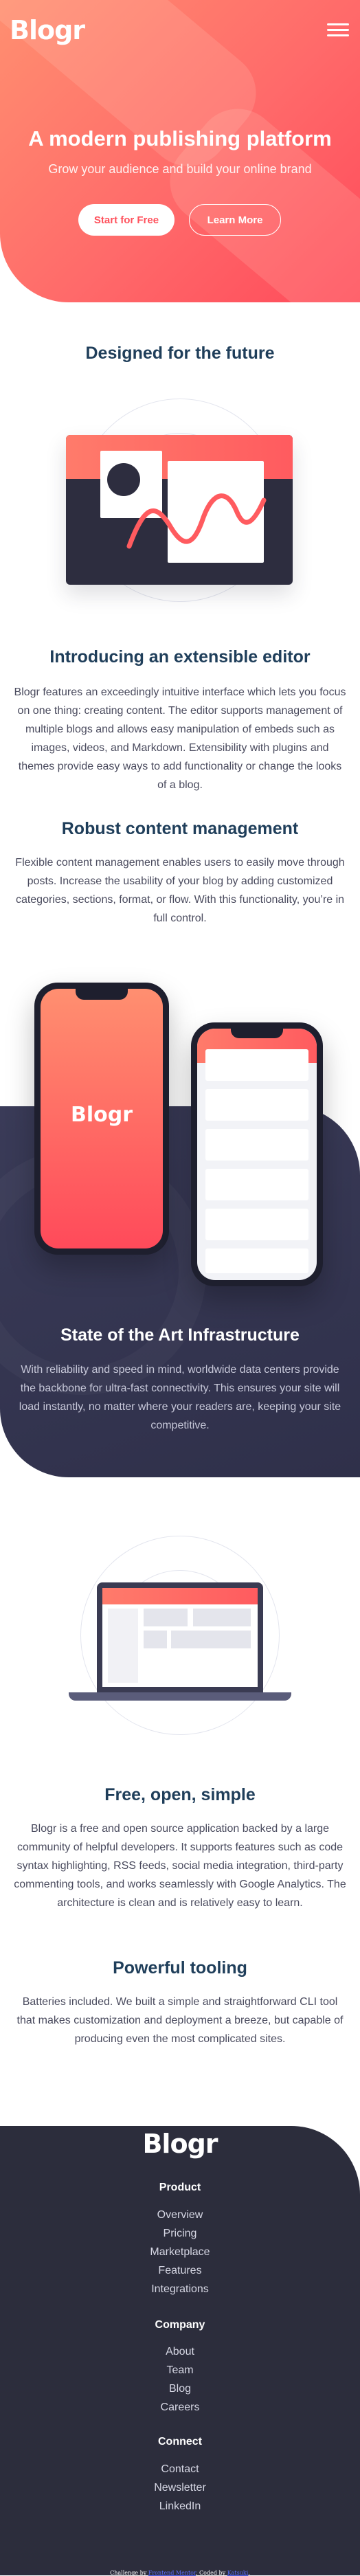 The height and width of the screenshot is (2576, 360). What do you see at coordinates (180, 2144) in the screenshot?
I see `footer-logo: Blogr` at bounding box center [180, 2144].